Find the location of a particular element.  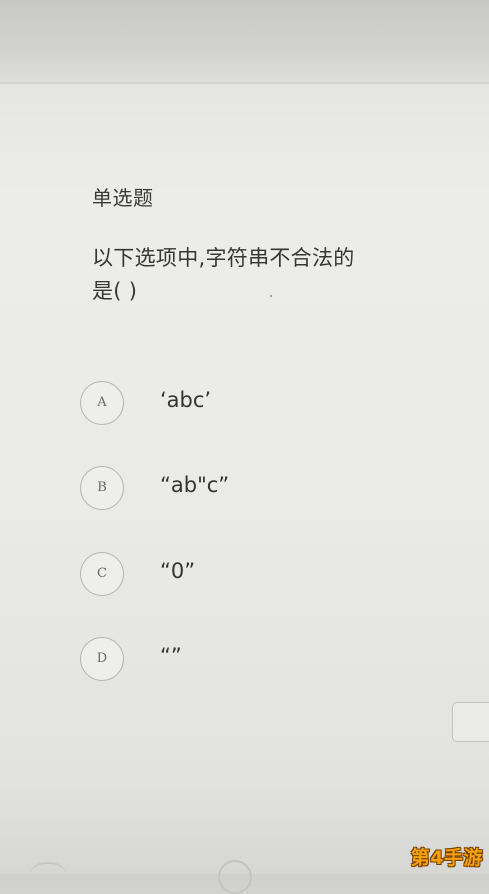

option-c: C “0” is located at coordinates (230, 575).